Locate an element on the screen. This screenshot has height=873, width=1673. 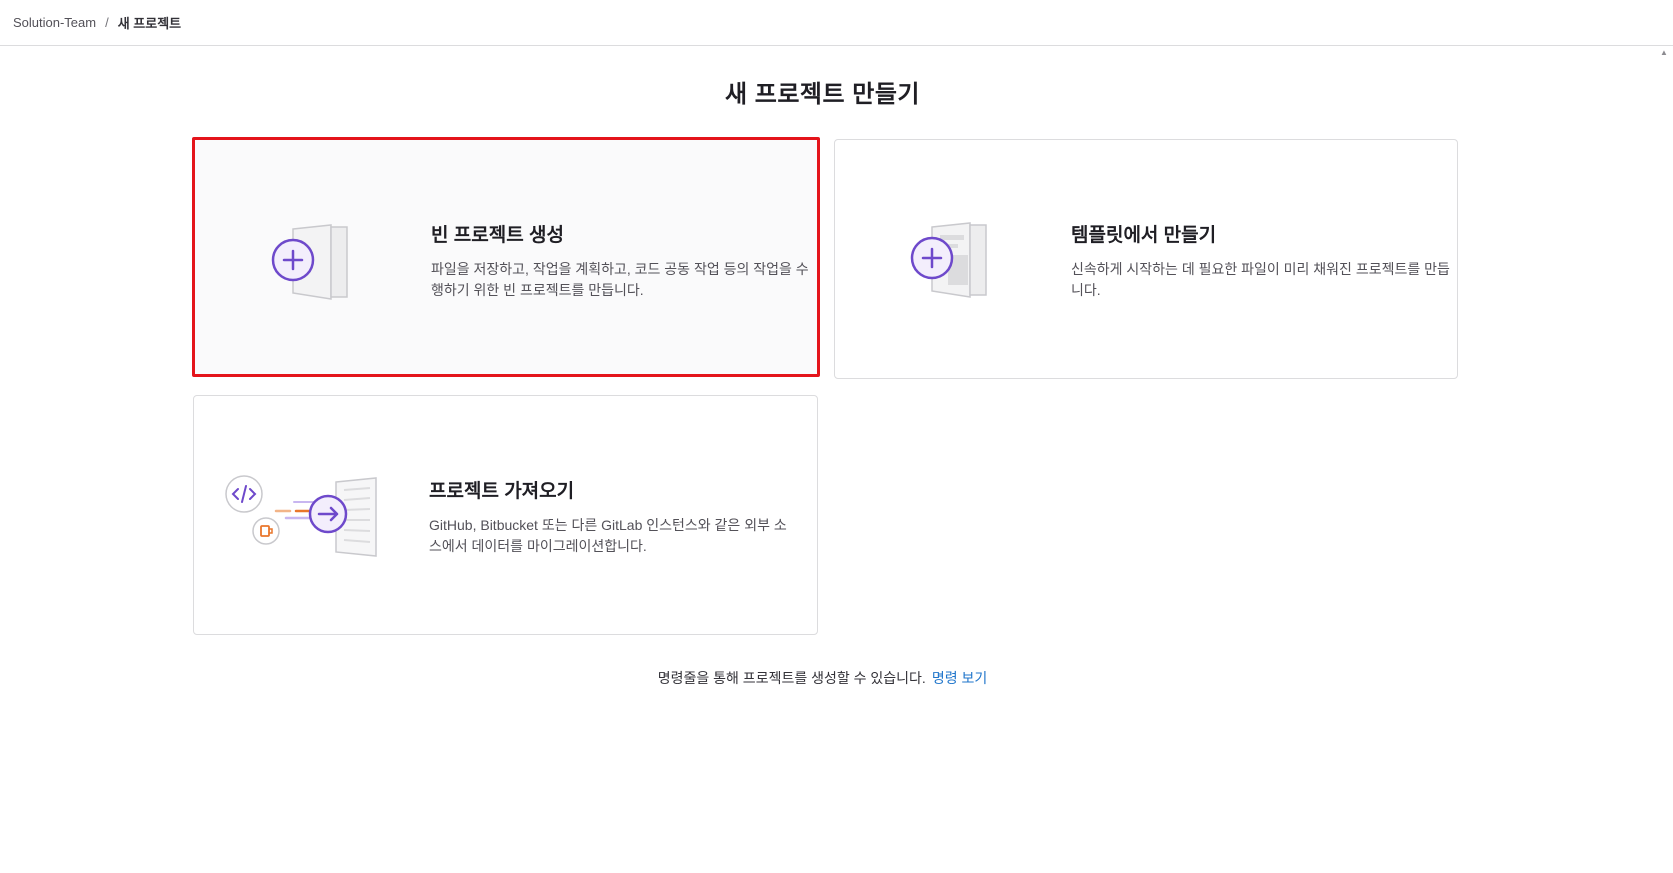
blank-project-illustration-icon is located at coordinates (312, 262).